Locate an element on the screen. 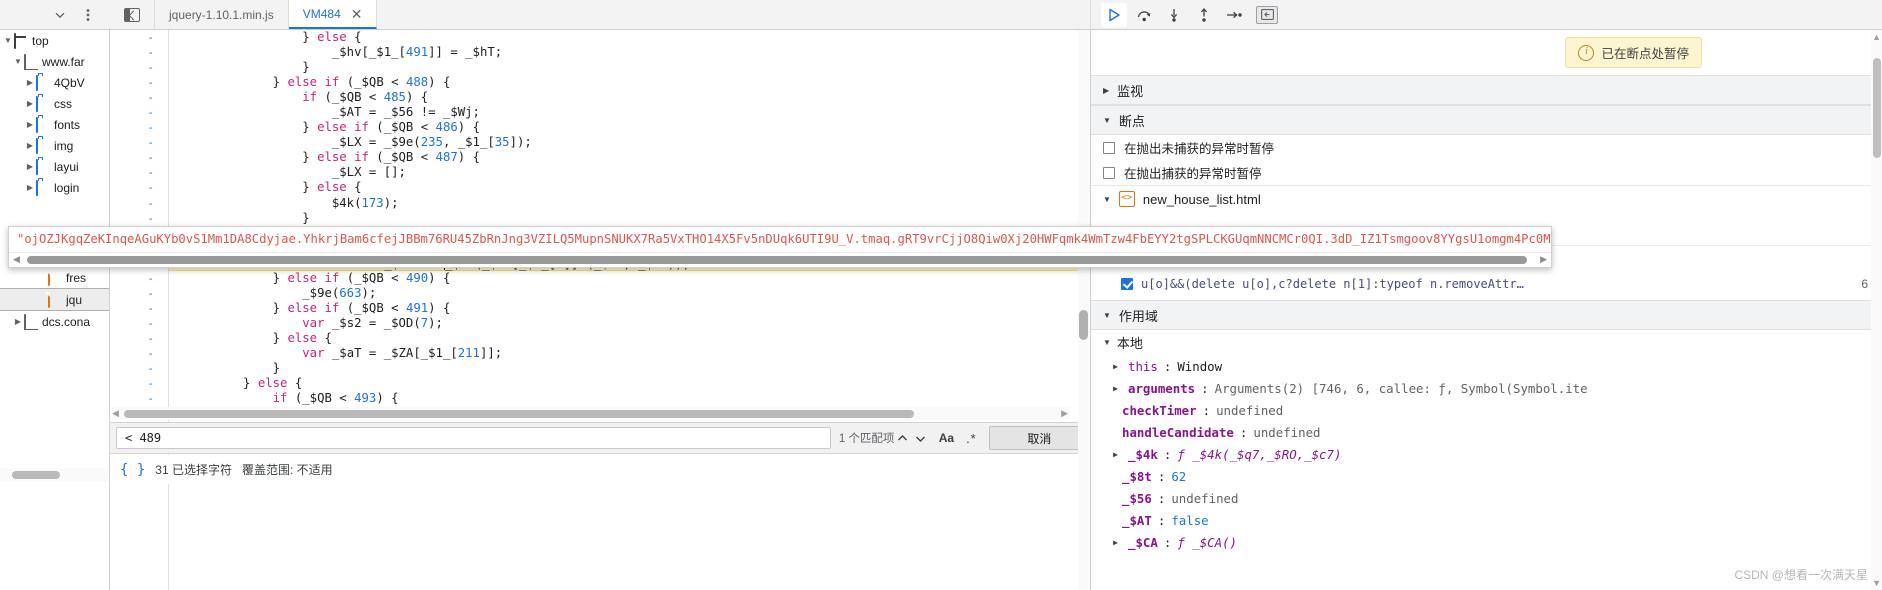  chevron-down-icon is located at coordinates (60, 15).